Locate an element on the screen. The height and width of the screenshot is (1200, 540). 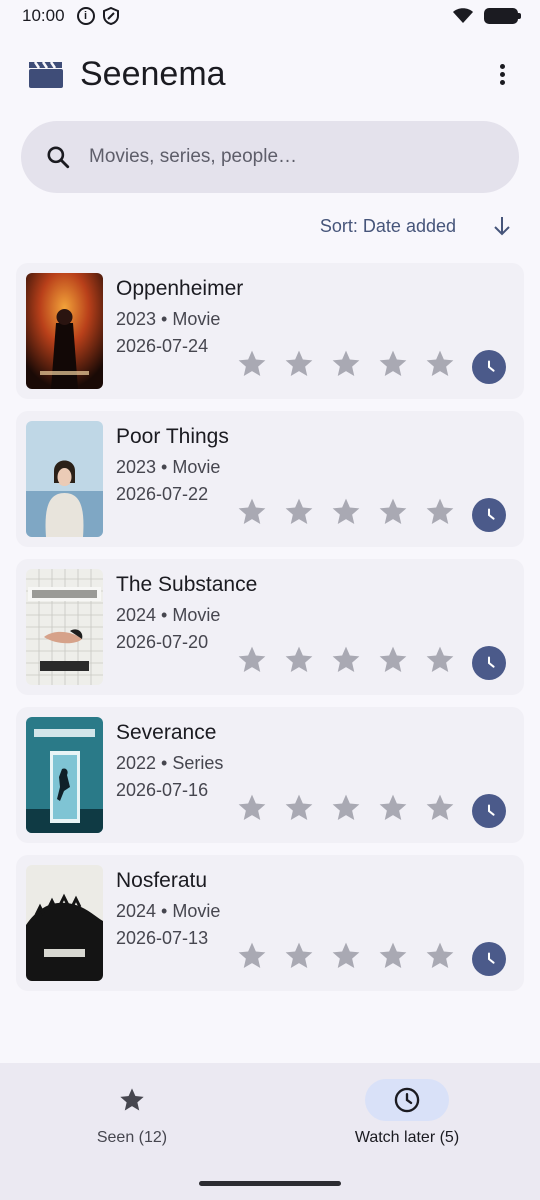
search-bar is located at coordinates (270, 157).